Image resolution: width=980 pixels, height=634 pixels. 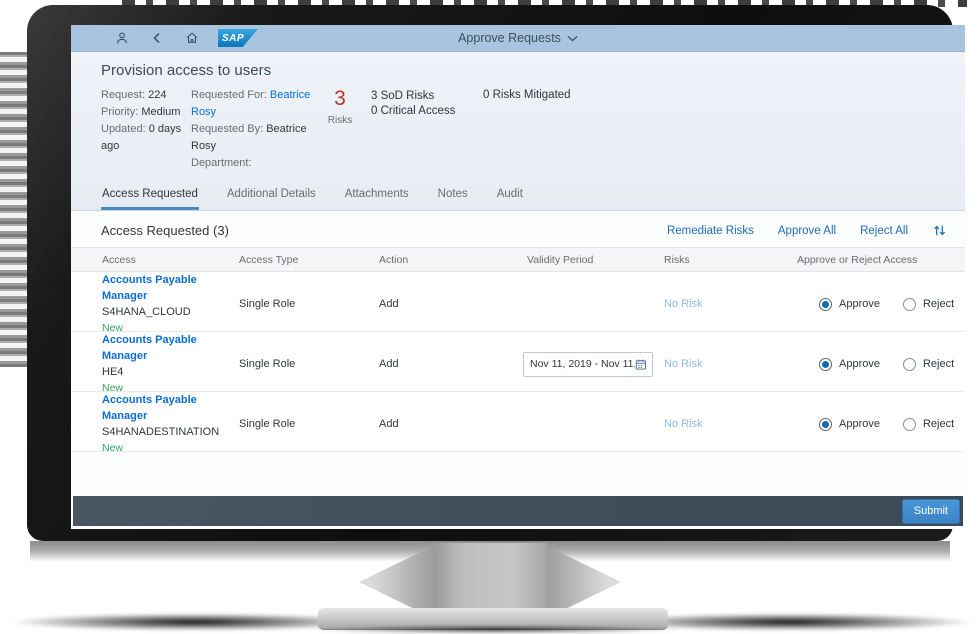 I want to click on system-name: HE4, so click(x=113, y=372).